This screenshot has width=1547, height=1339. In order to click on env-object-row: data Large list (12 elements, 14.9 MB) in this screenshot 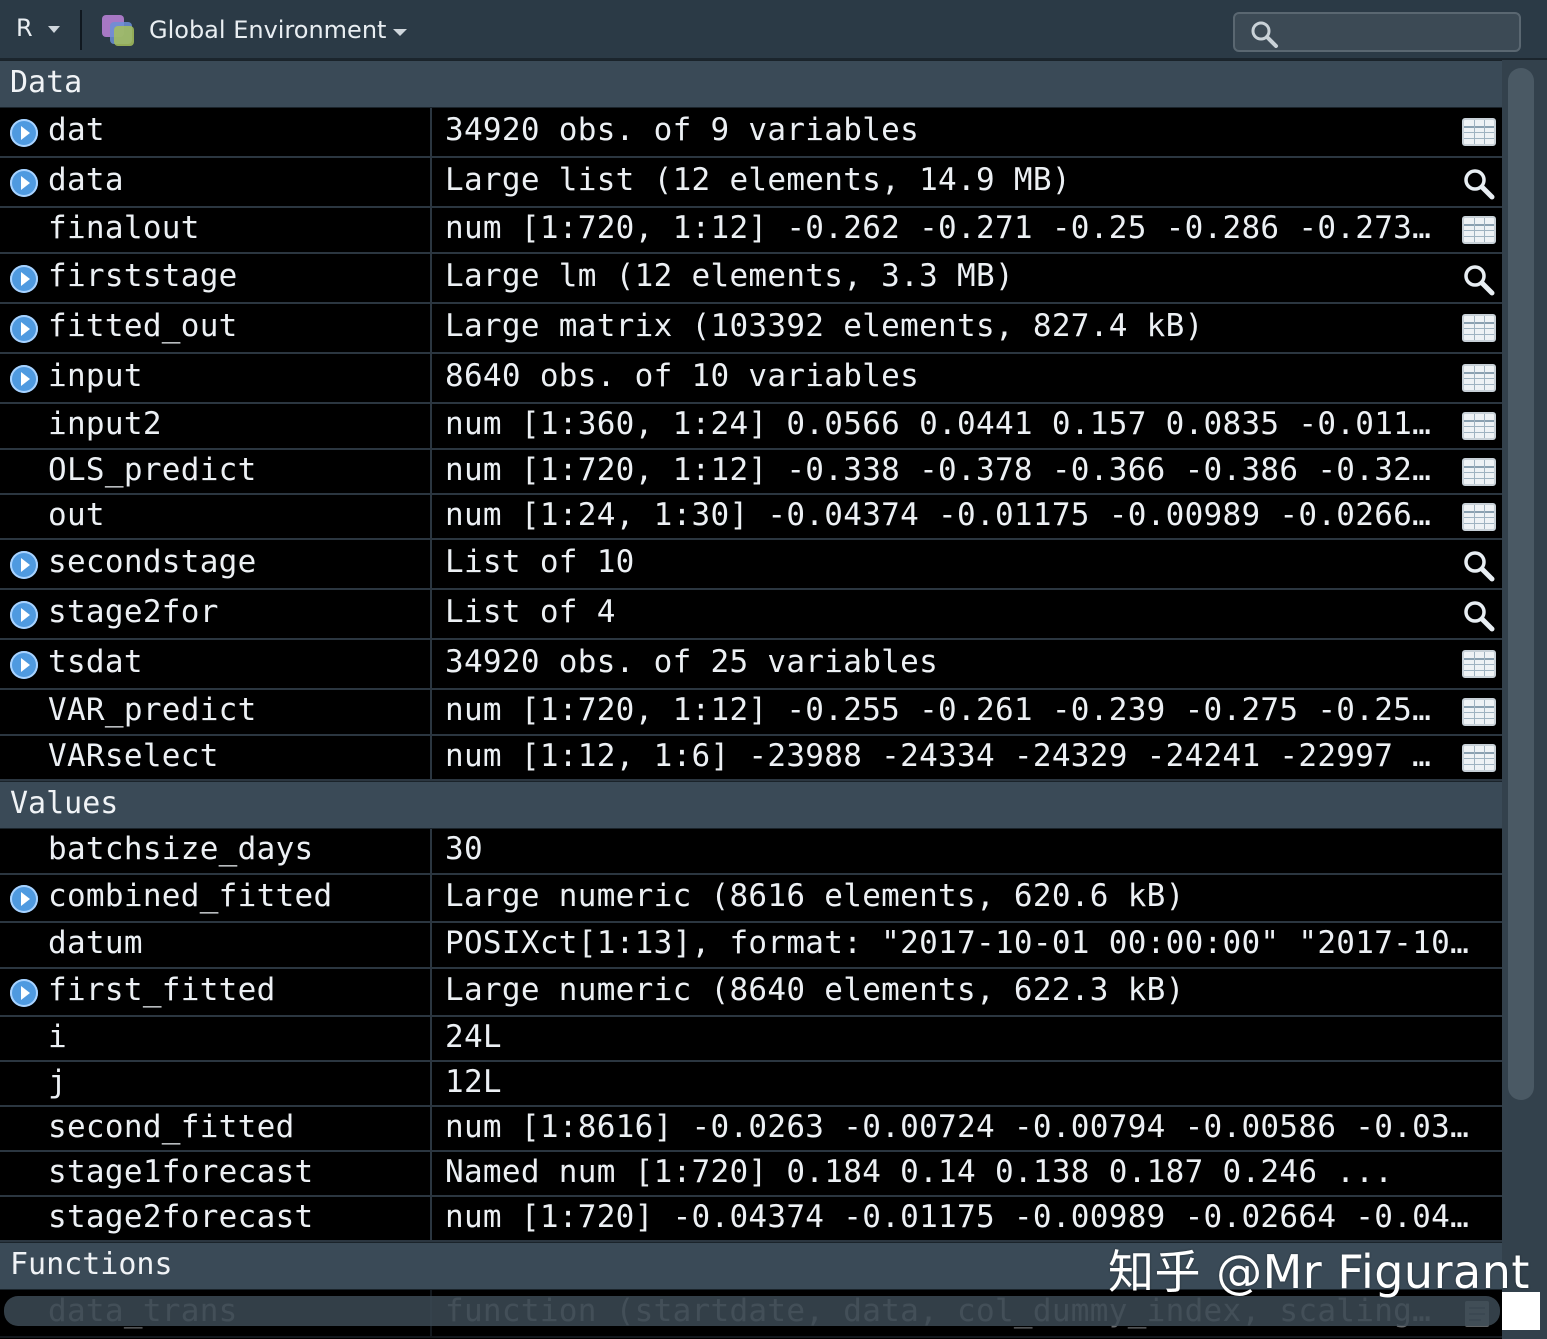, I will do `click(751, 183)`.